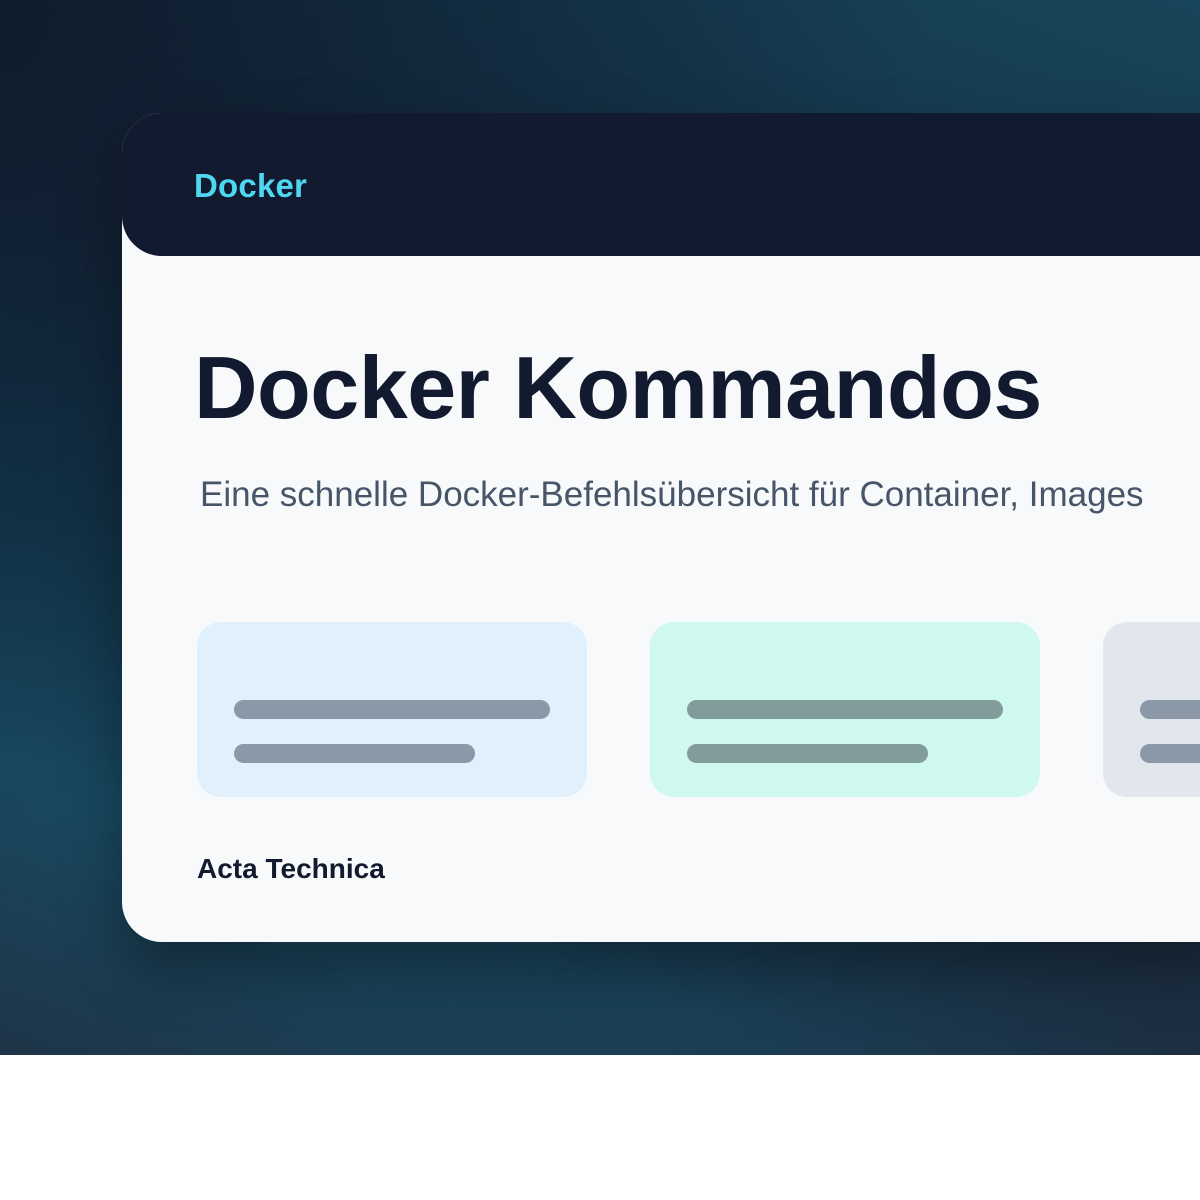 Image resolution: width=1200 pixels, height=1200 pixels. I want to click on tile-green, so click(845, 709).